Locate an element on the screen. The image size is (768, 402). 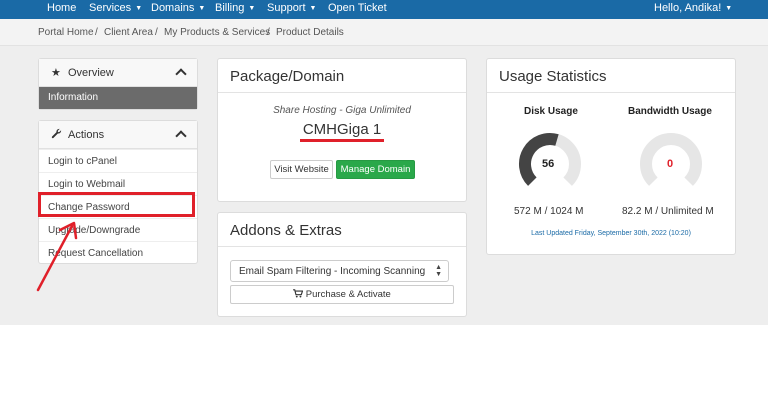
annotation-arrow-icon is located at coordinates (57, 256).